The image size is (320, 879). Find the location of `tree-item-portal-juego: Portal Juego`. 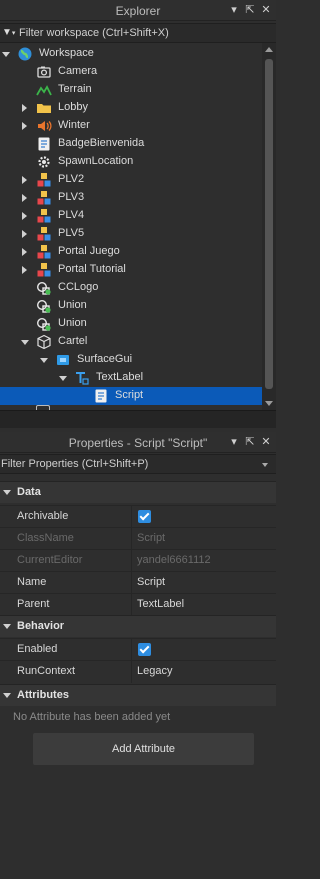

tree-item-portal-juego: Portal Juego is located at coordinates (131, 252).